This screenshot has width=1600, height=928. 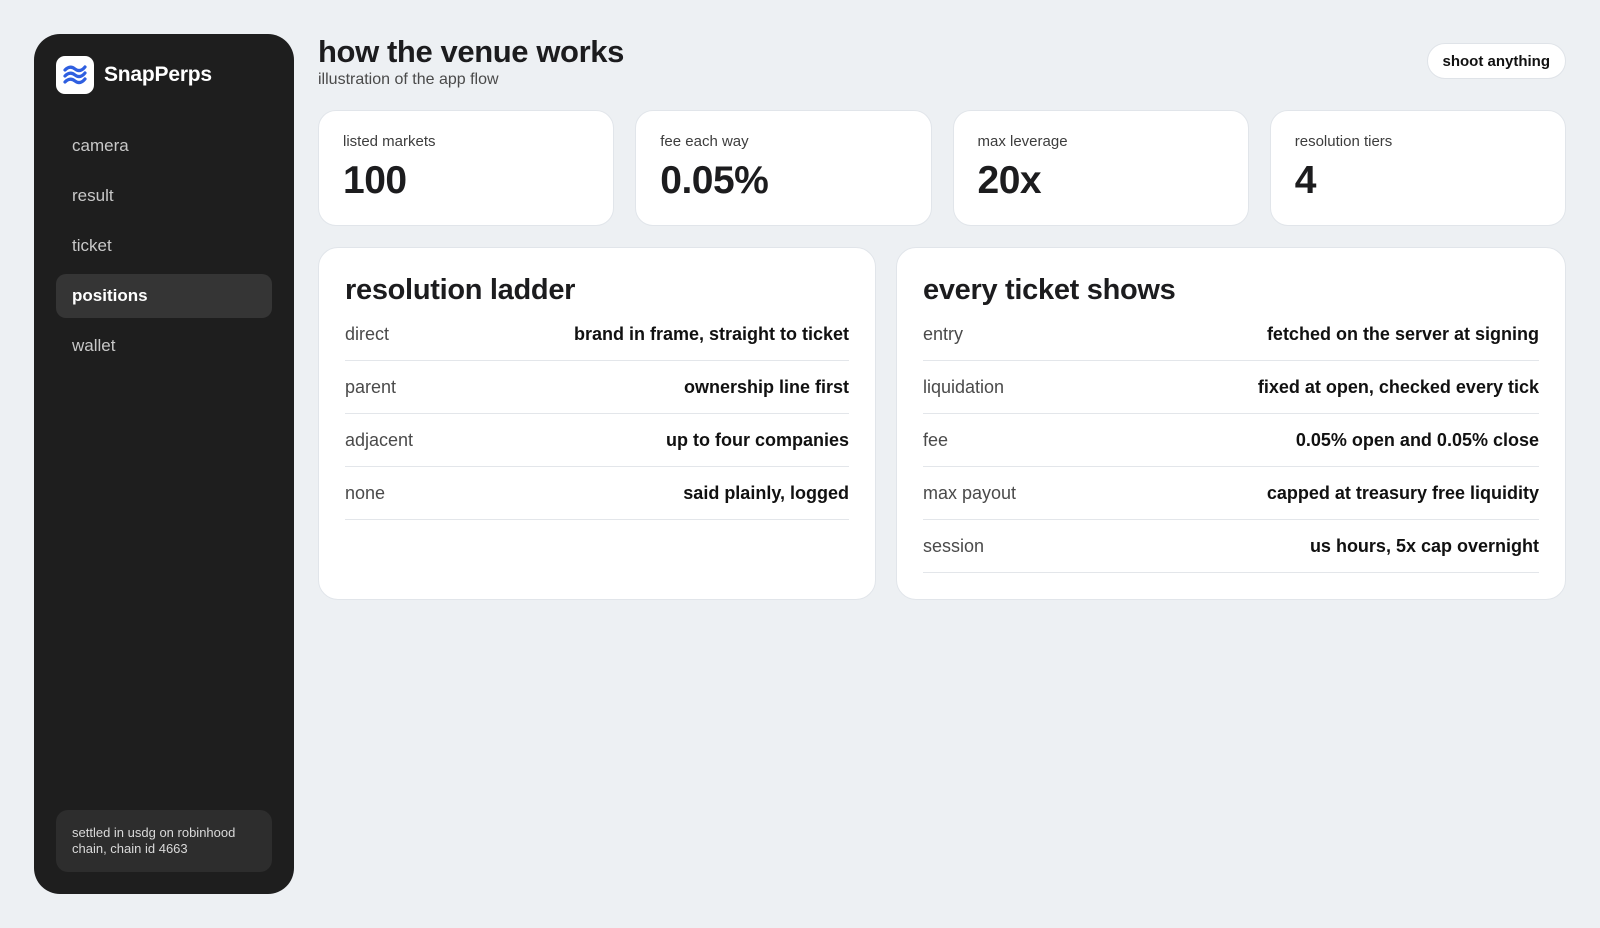 I want to click on sidebar-item-positions: positions, so click(x=164, y=296).